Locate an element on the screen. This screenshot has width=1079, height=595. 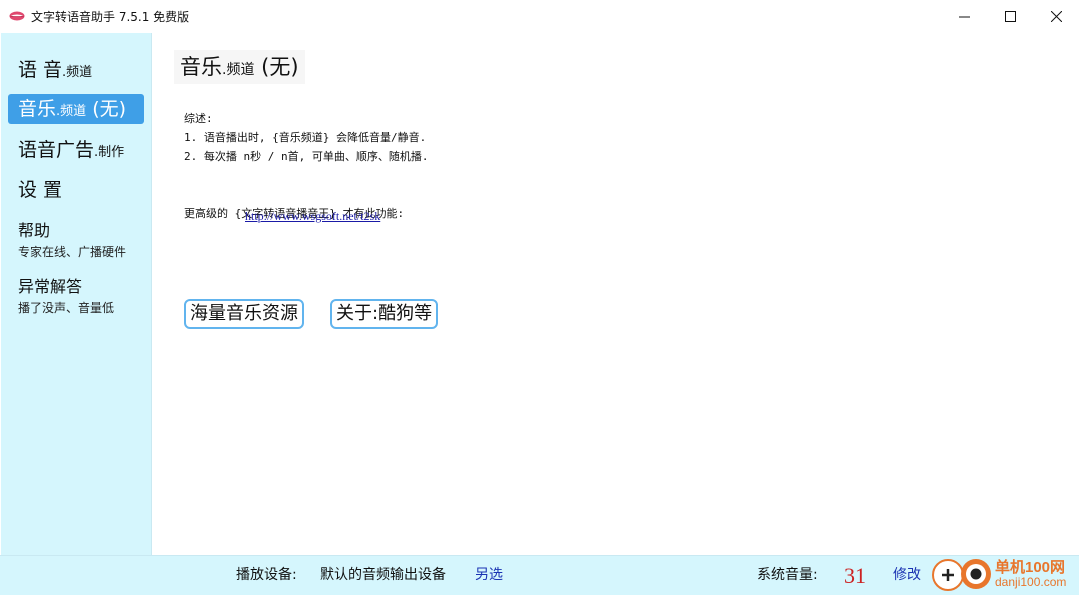
watermark-plus-icon is located at coordinates (948, 575).